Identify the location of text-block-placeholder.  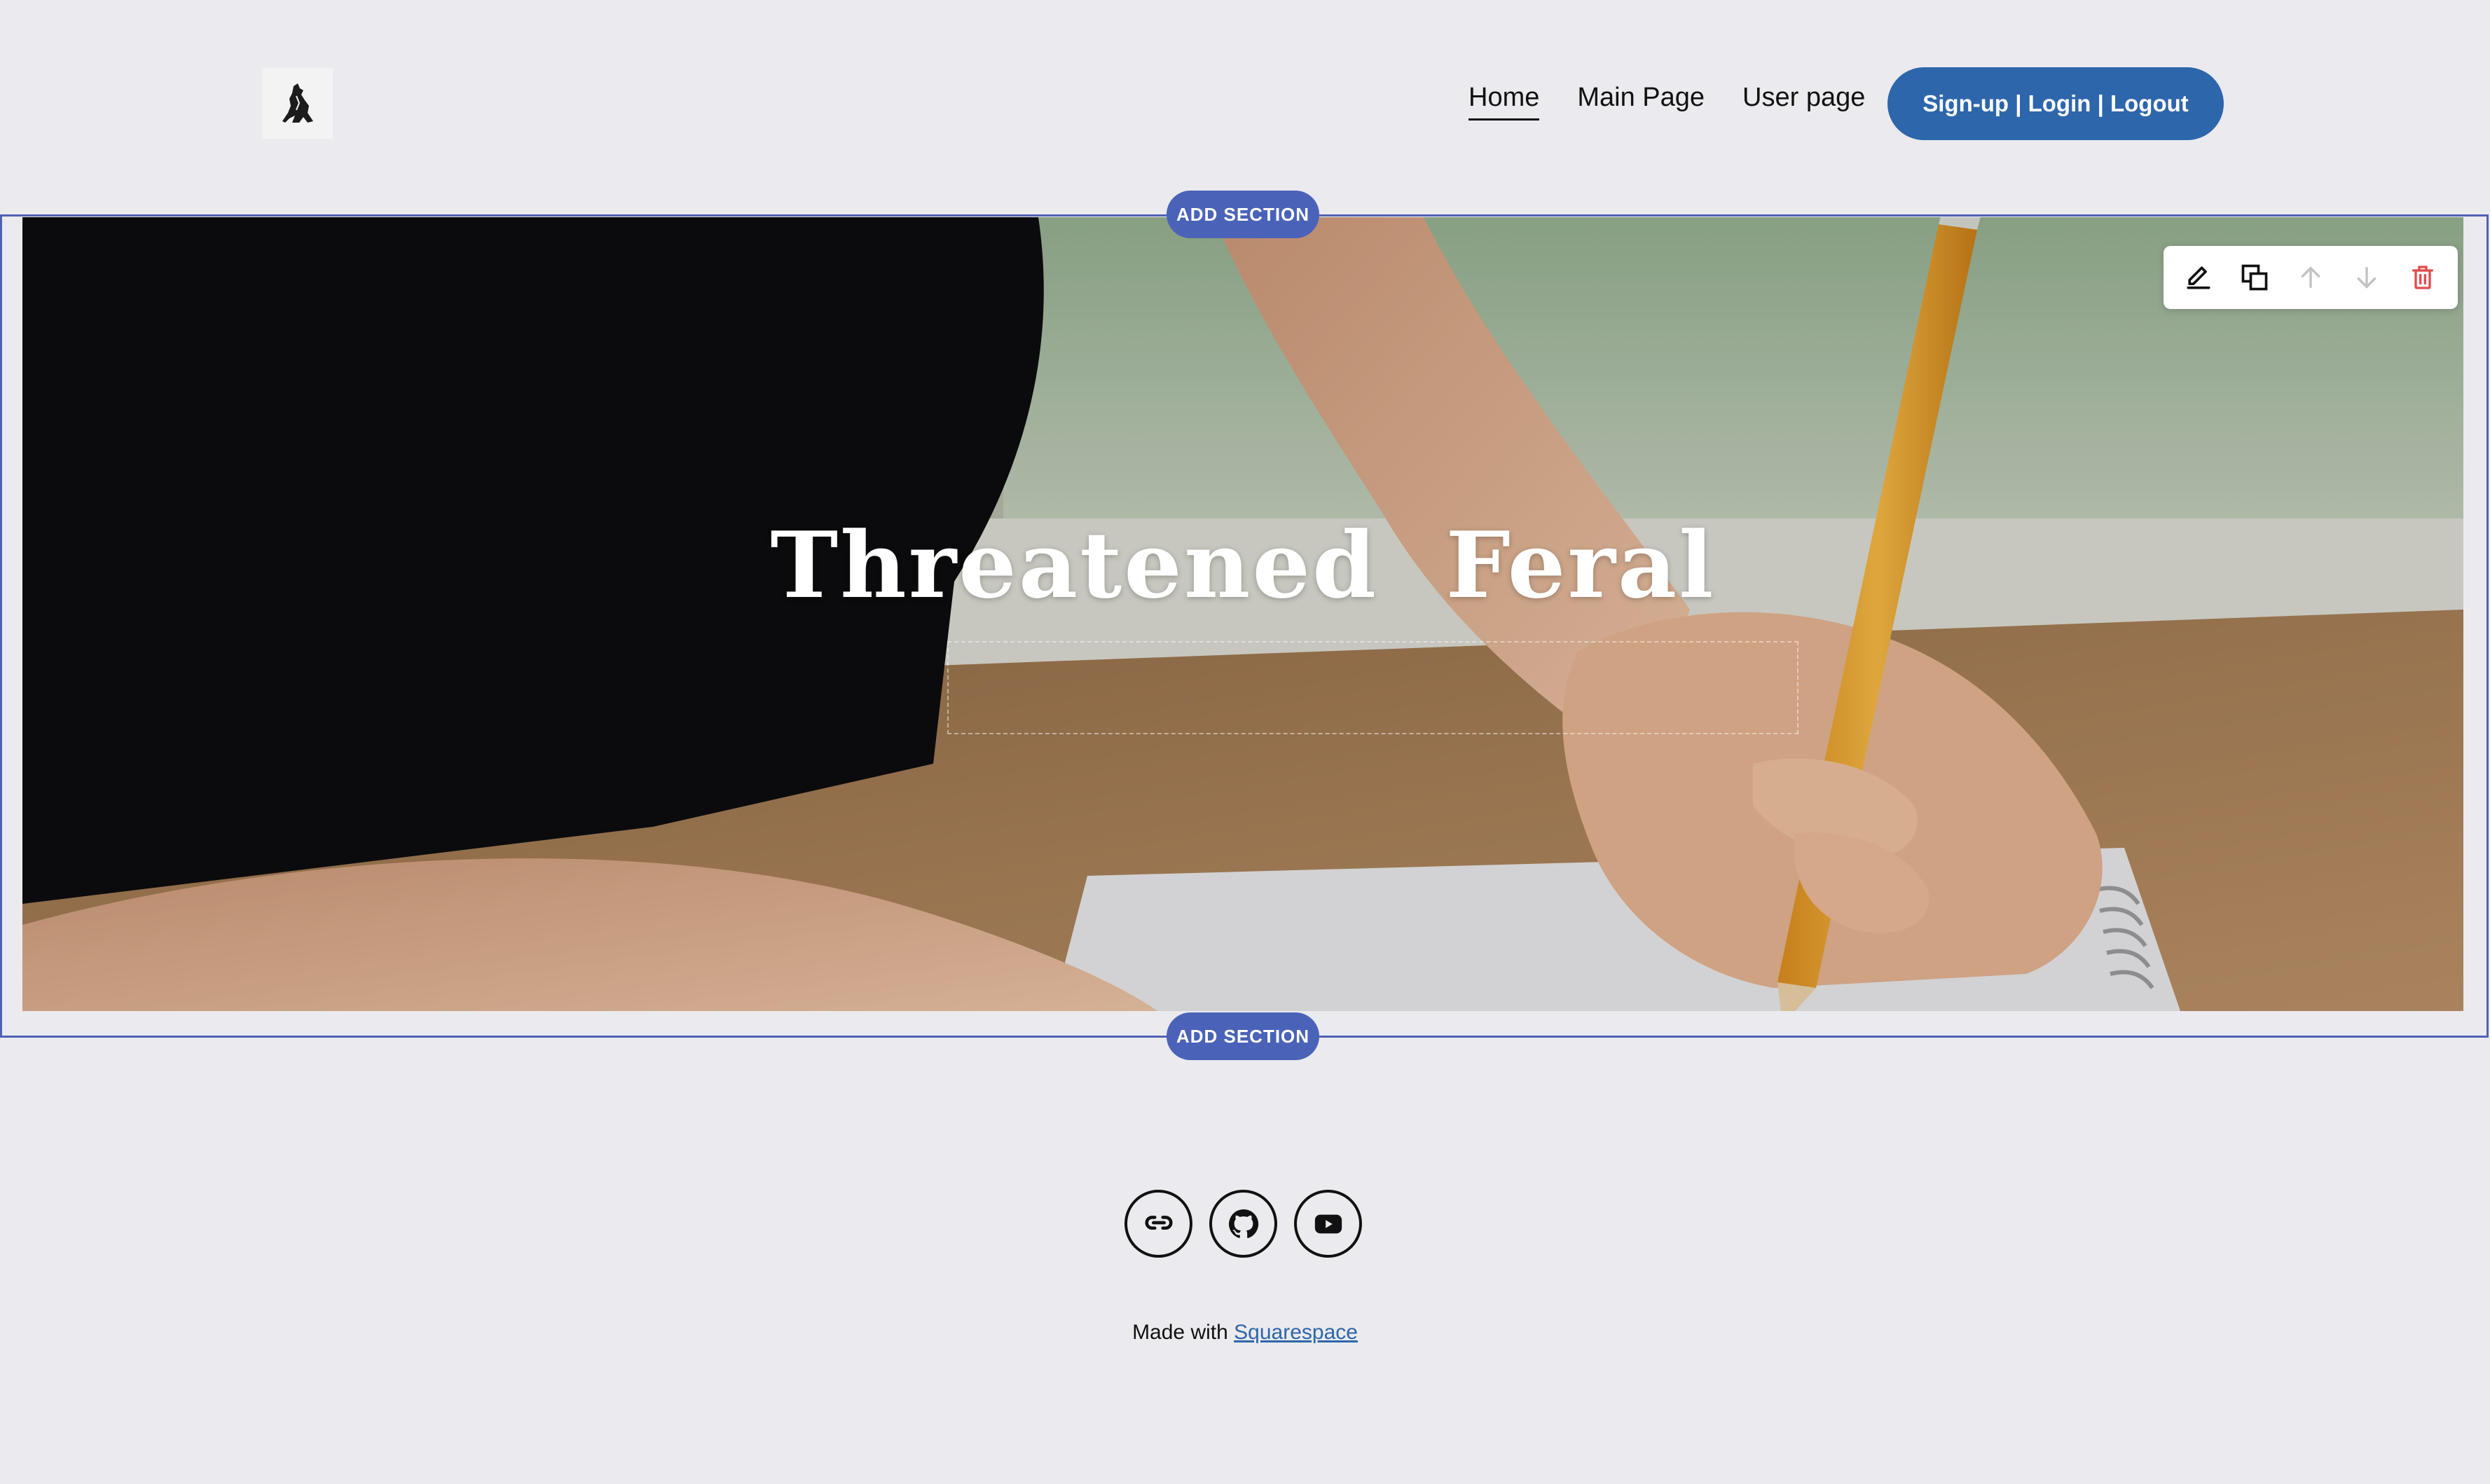
(1372, 687).